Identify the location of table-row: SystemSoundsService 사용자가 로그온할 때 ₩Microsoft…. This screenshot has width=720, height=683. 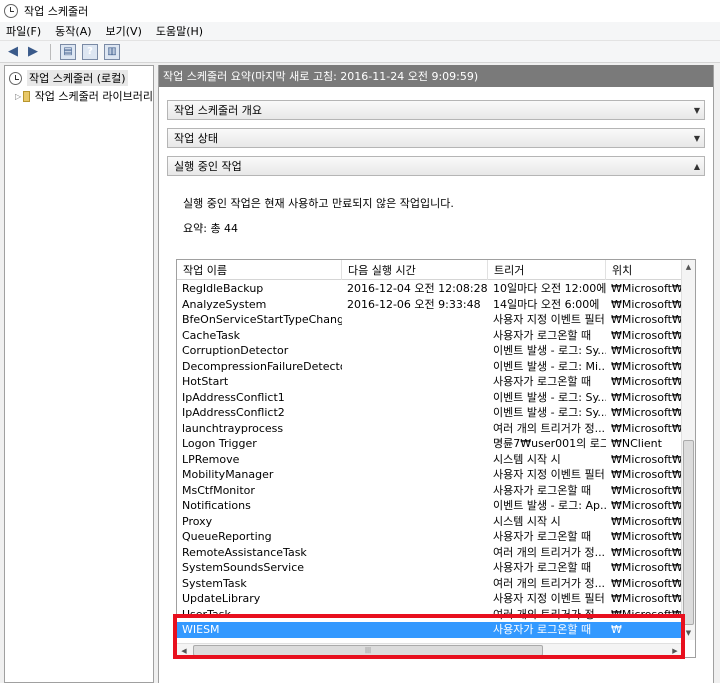
(429, 568).